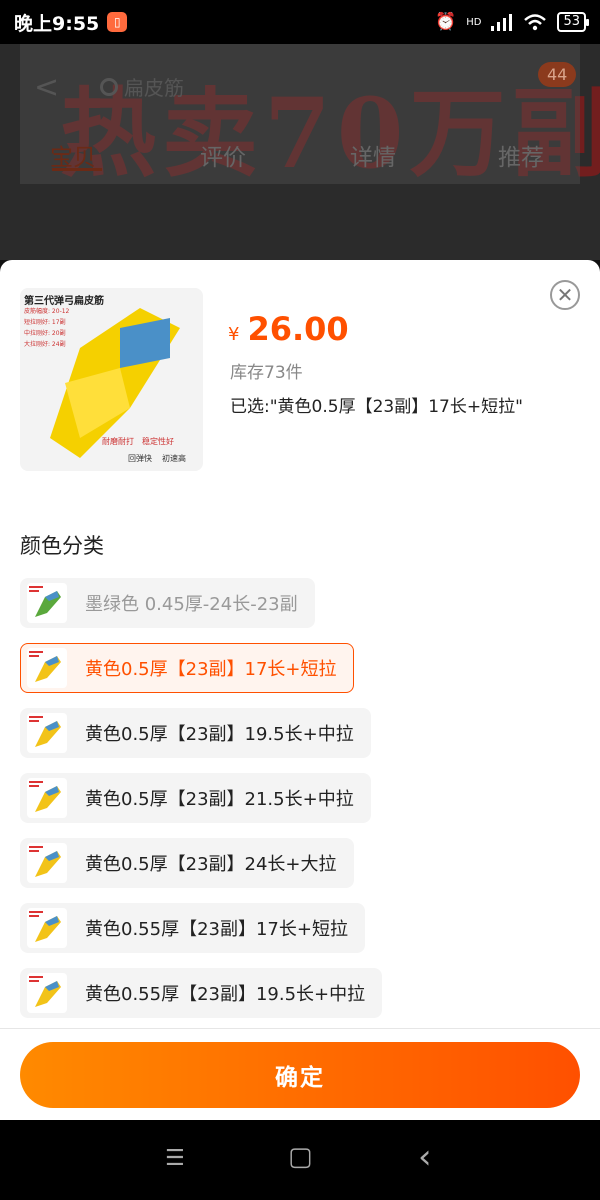 This screenshot has height=1200, width=600. I want to click on system-nav-bar: ☰ ▢ ‹, so click(300, 1160).